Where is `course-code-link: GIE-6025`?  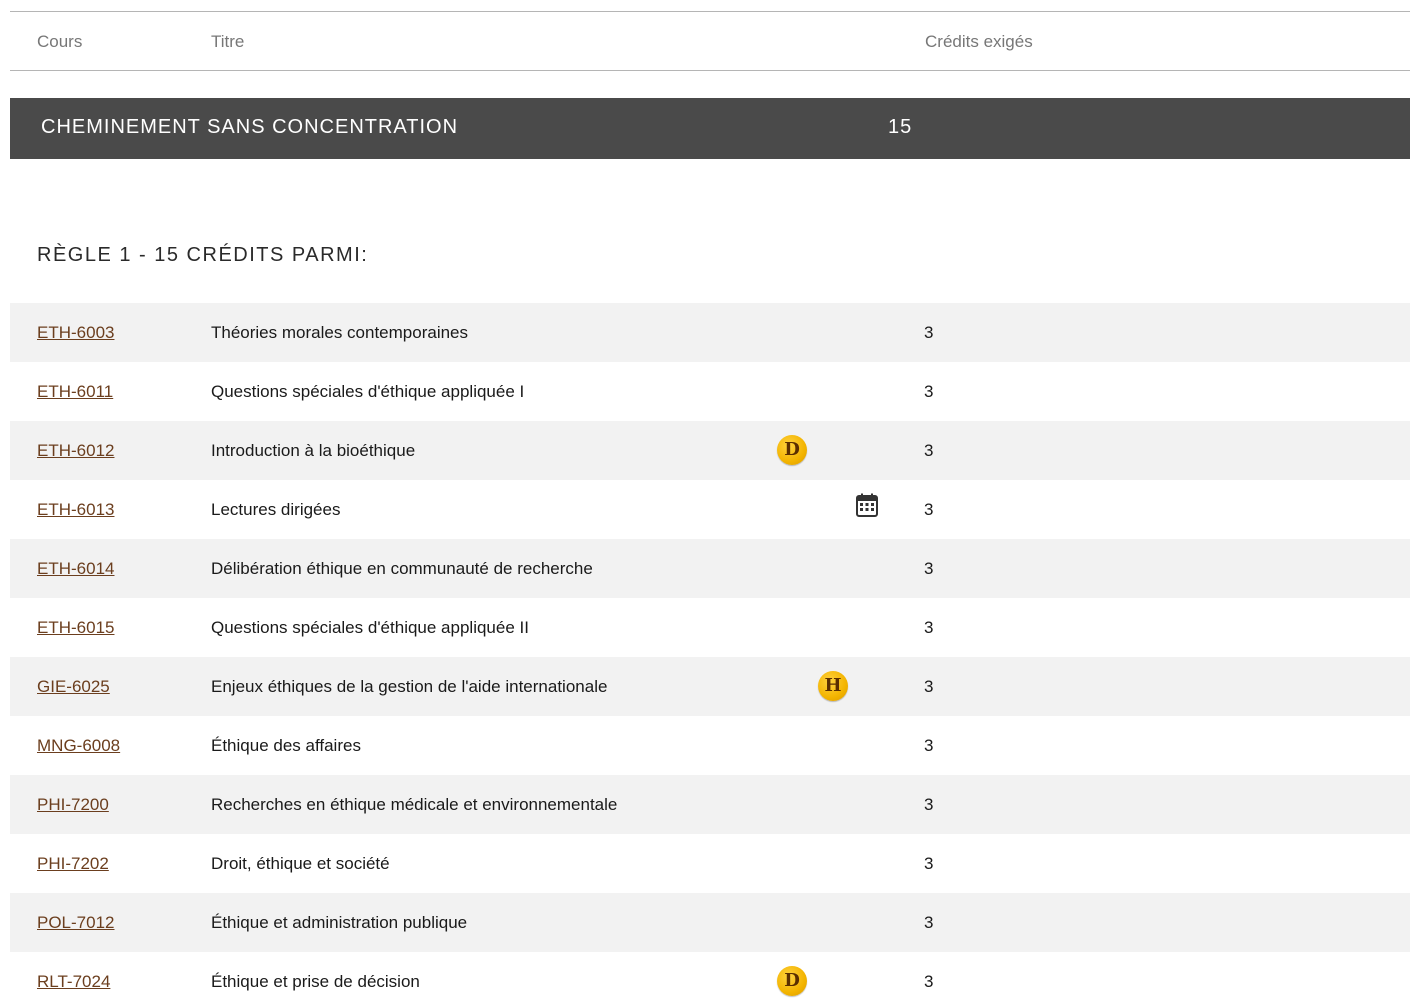 course-code-link: GIE-6025 is located at coordinates (73, 687).